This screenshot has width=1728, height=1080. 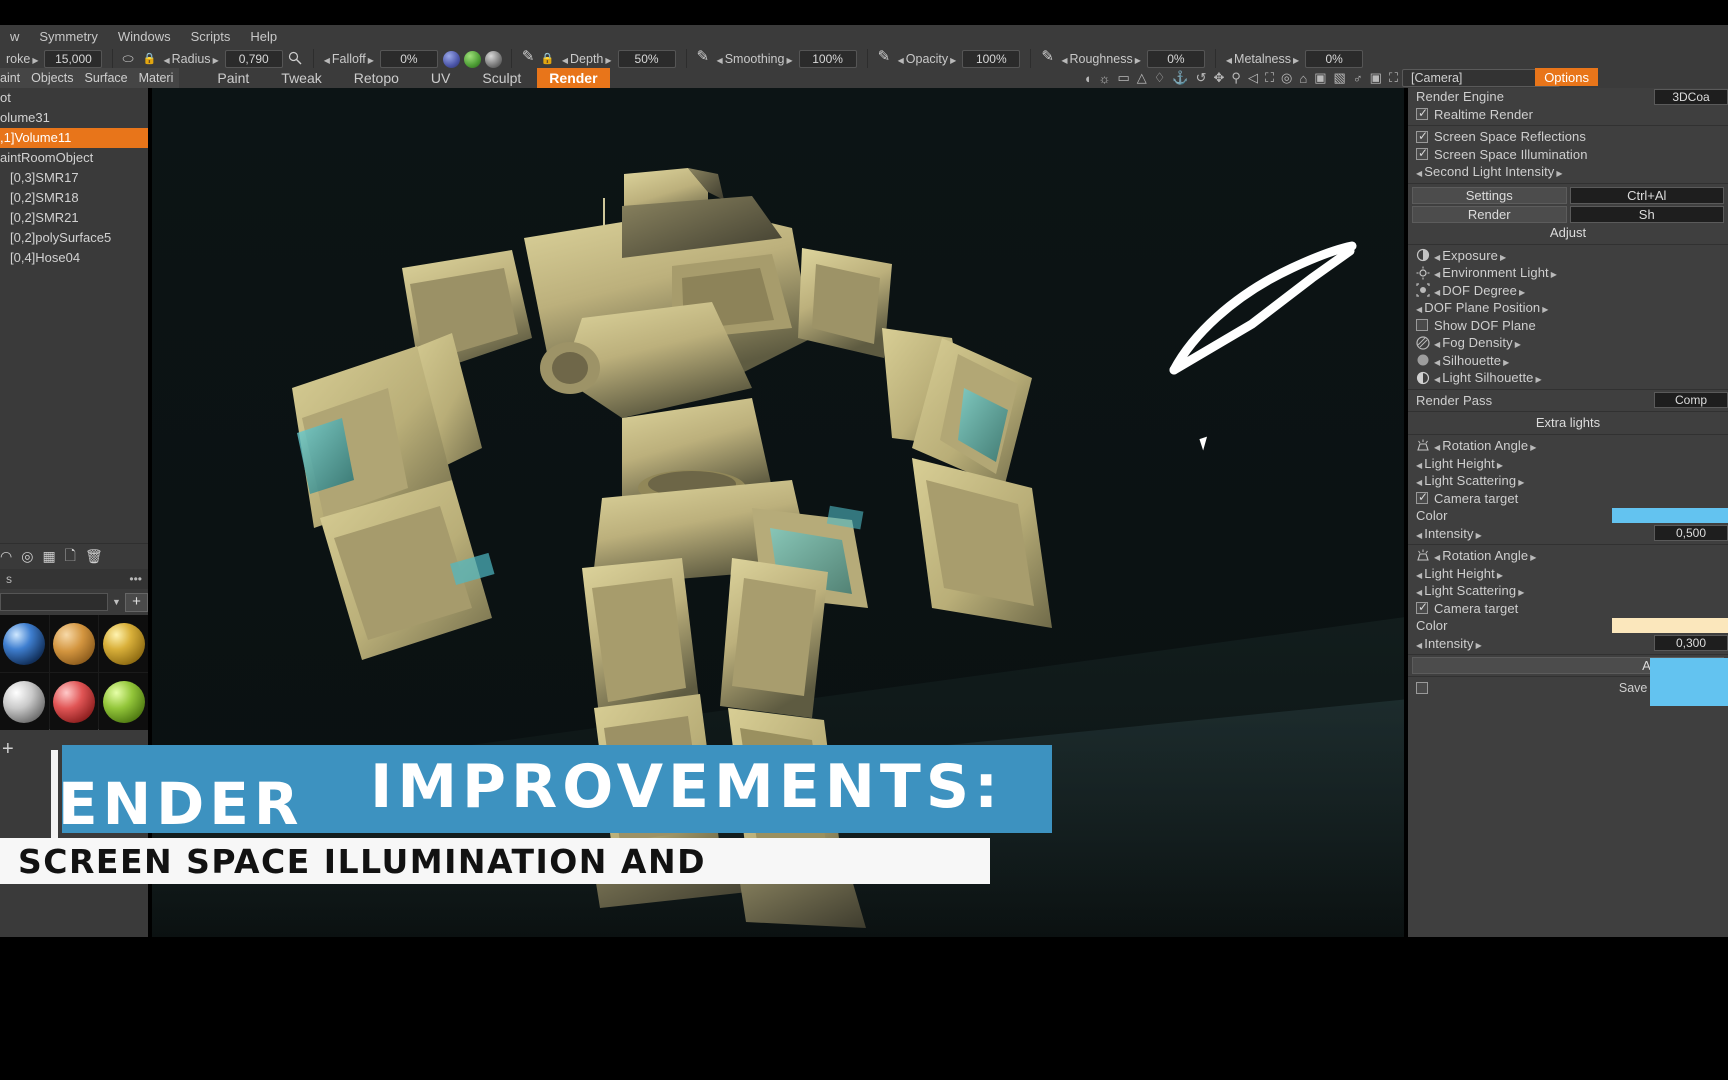 What do you see at coordinates (1160, 78) in the screenshot?
I see `droplet-icon: ♢` at bounding box center [1160, 78].